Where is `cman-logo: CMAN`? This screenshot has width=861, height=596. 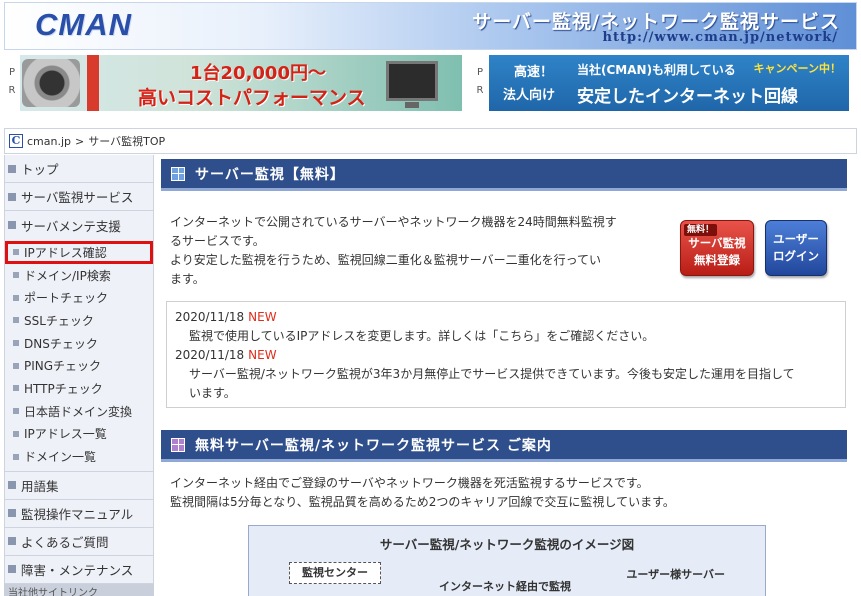 cman-logo: CMAN is located at coordinates (83, 25).